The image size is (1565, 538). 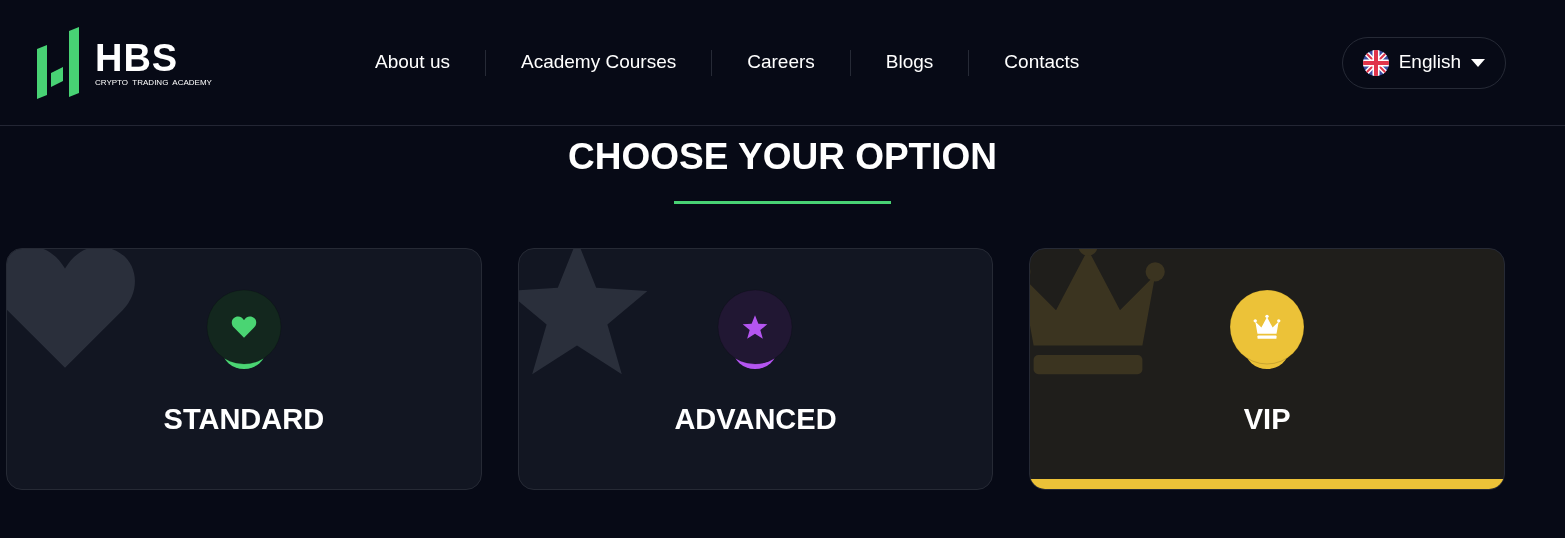 I want to click on nav-link: About us, so click(x=412, y=62).